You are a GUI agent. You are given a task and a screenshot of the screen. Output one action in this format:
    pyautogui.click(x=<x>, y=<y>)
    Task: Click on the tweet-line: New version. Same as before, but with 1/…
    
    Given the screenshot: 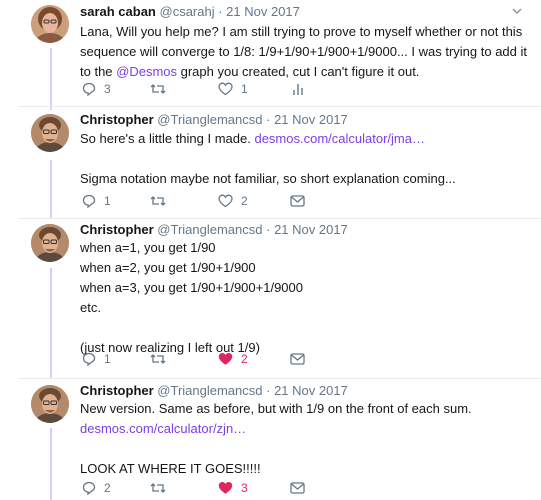 What is the action you would take?
    pyautogui.click(x=276, y=408)
    